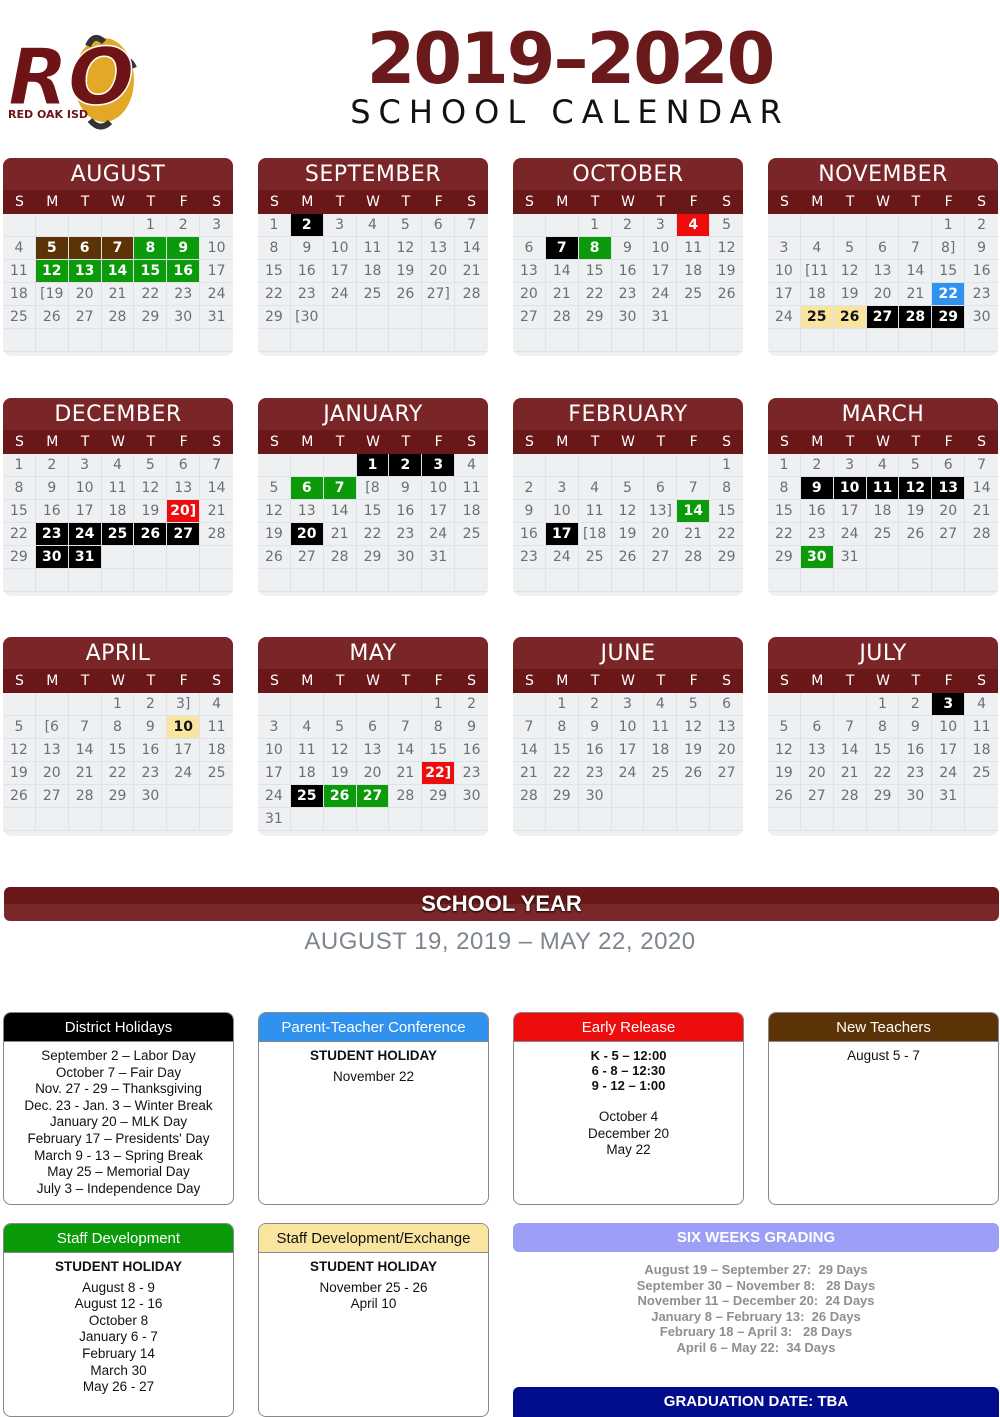  I want to click on day-cell: 13, so click(184, 488).